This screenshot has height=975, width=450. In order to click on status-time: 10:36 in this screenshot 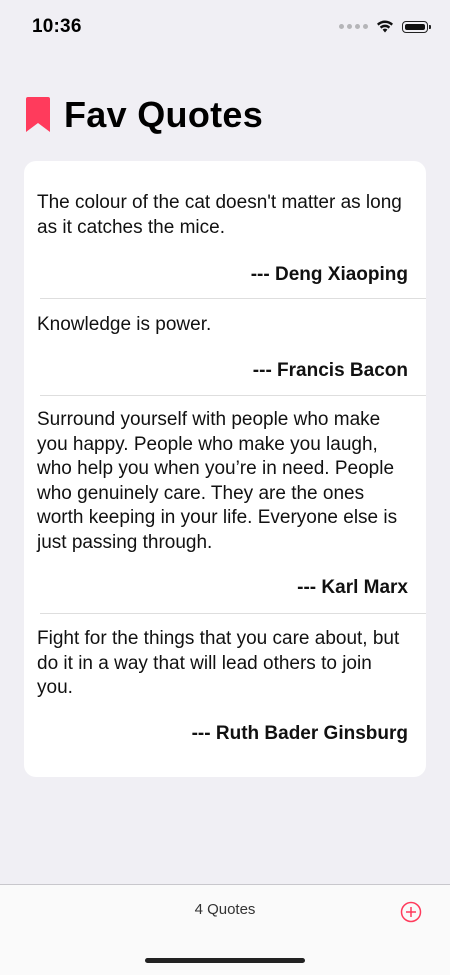, I will do `click(57, 26)`.